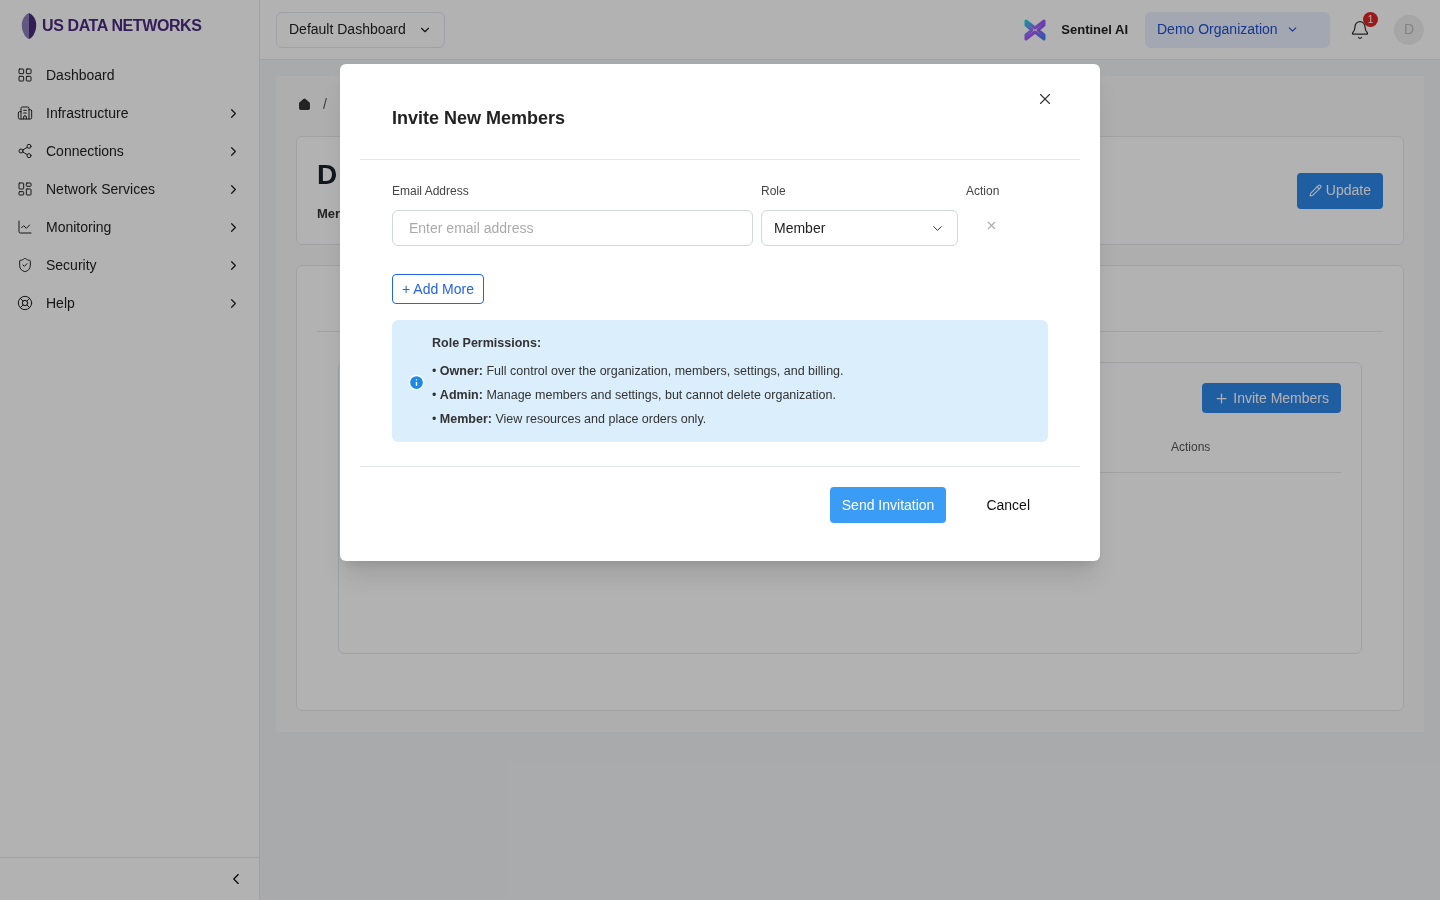 The height and width of the screenshot is (900, 1440). What do you see at coordinates (487, 343) in the screenshot?
I see `info-title: Role Permissions:` at bounding box center [487, 343].